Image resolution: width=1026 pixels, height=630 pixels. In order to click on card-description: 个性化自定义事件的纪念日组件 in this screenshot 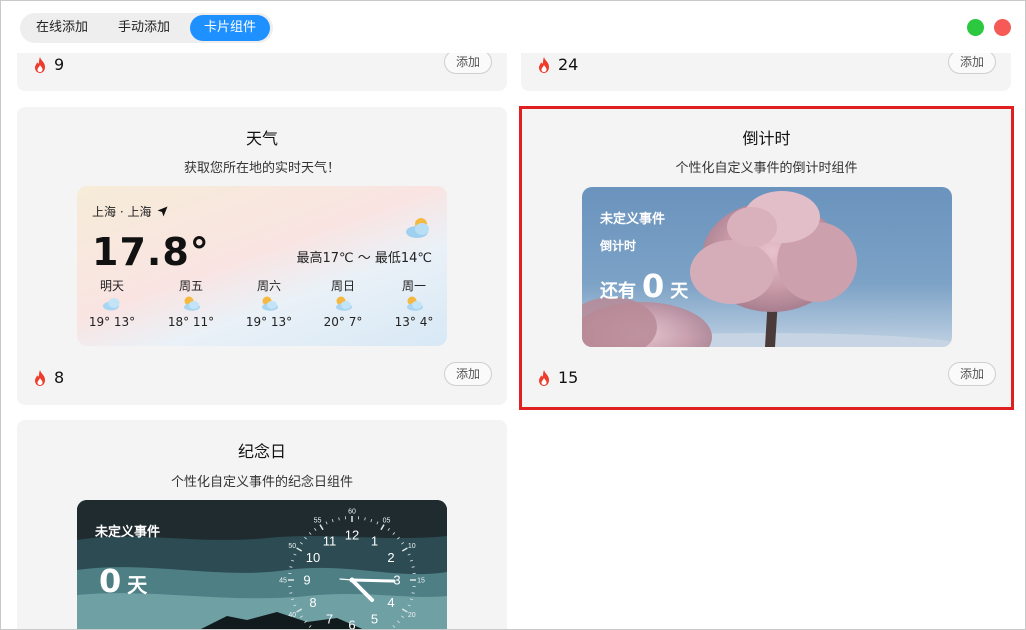, I will do `click(261, 482)`.